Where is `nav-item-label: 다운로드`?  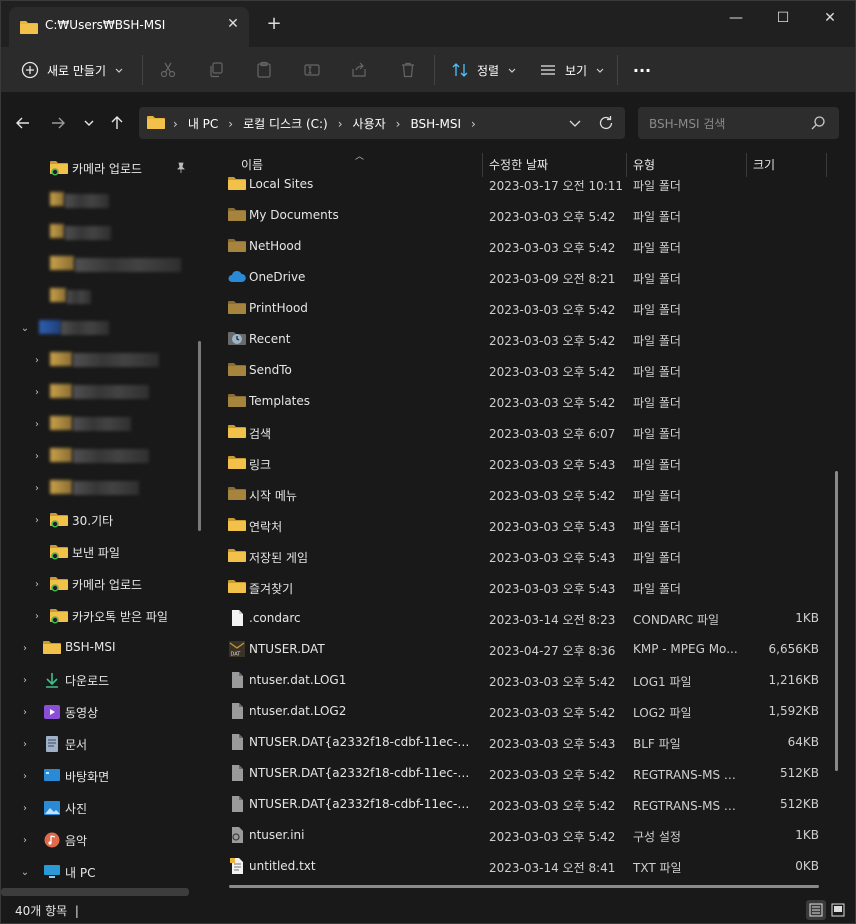
nav-item-label: 다운로드 is located at coordinates (87, 681).